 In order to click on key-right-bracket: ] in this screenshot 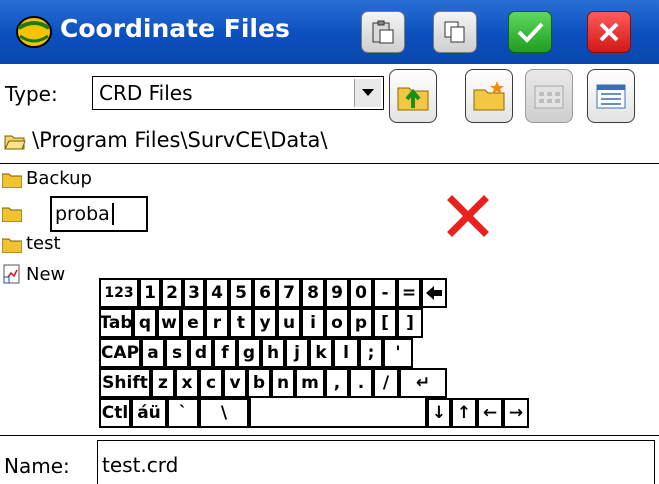, I will do `click(410, 323)`.